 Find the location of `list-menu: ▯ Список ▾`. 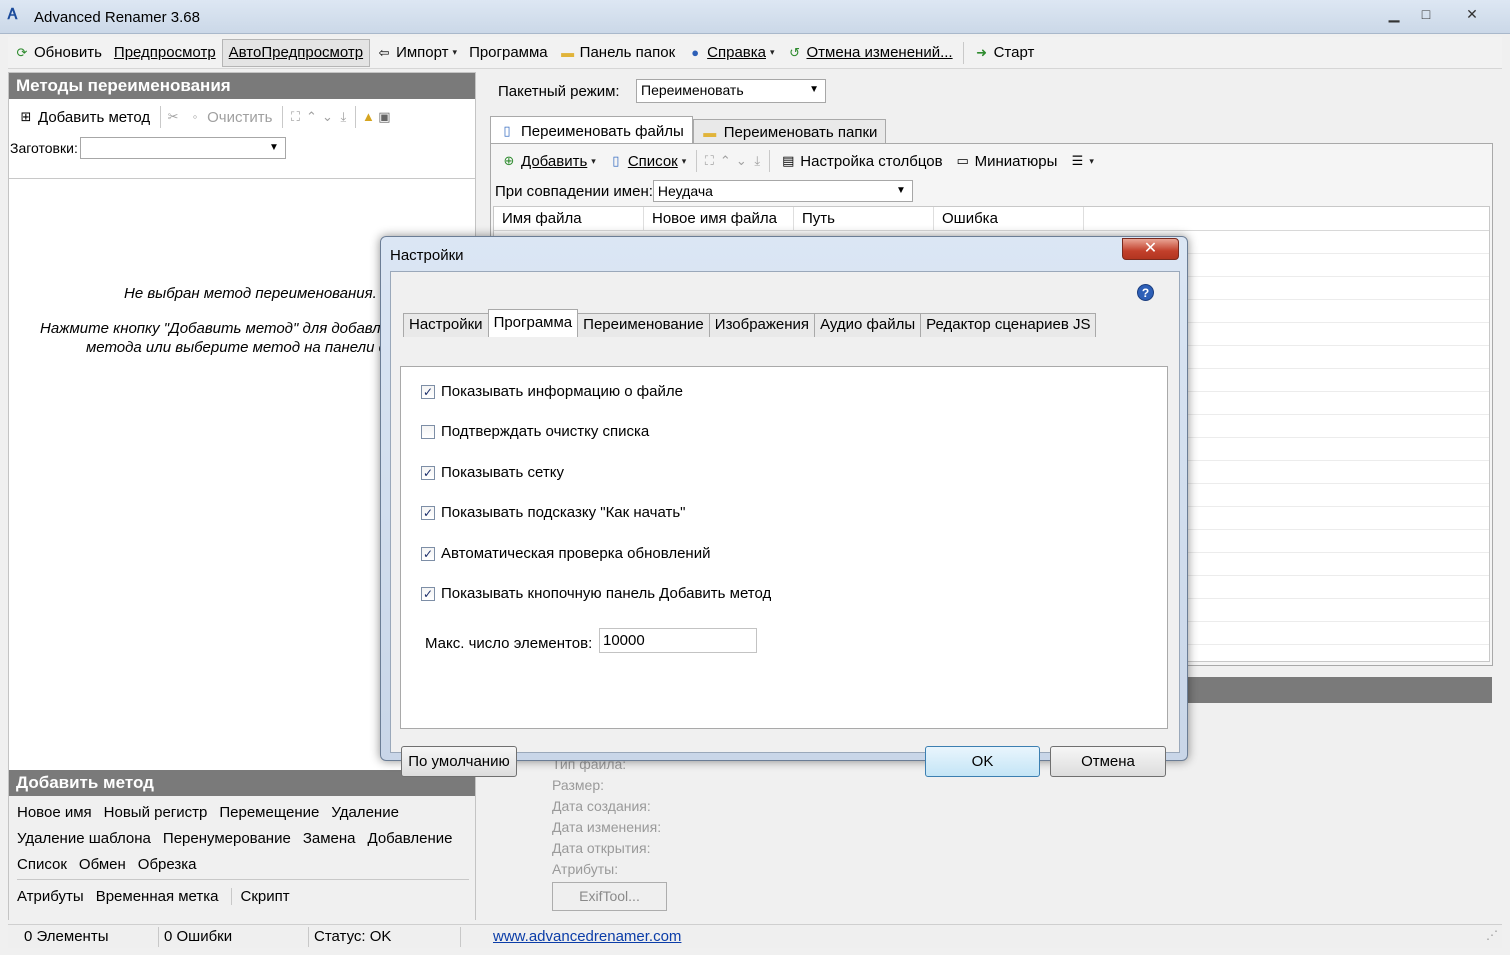

list-menu: ▯ Список ▾ is located at coordinates (647, 161).